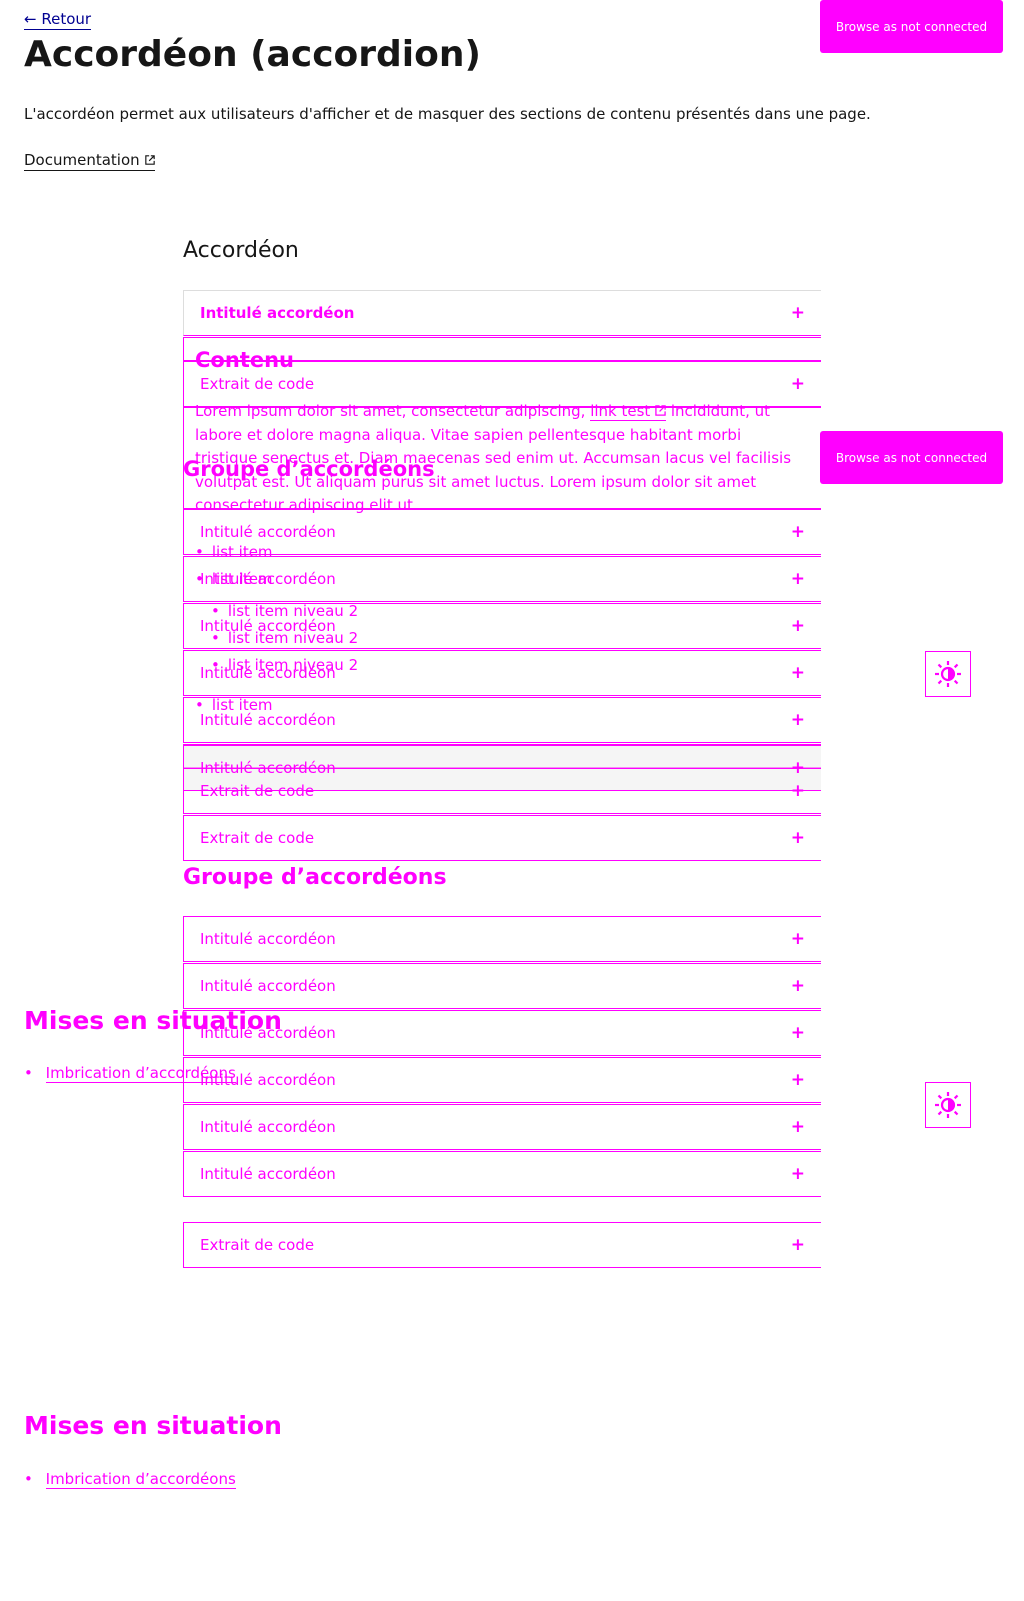 This screenshot has height=1601, width=1024. Describe the element at coordinates (252, 54) in the screenshot. I see `page-title: Accordéon (accordion)` at that location.